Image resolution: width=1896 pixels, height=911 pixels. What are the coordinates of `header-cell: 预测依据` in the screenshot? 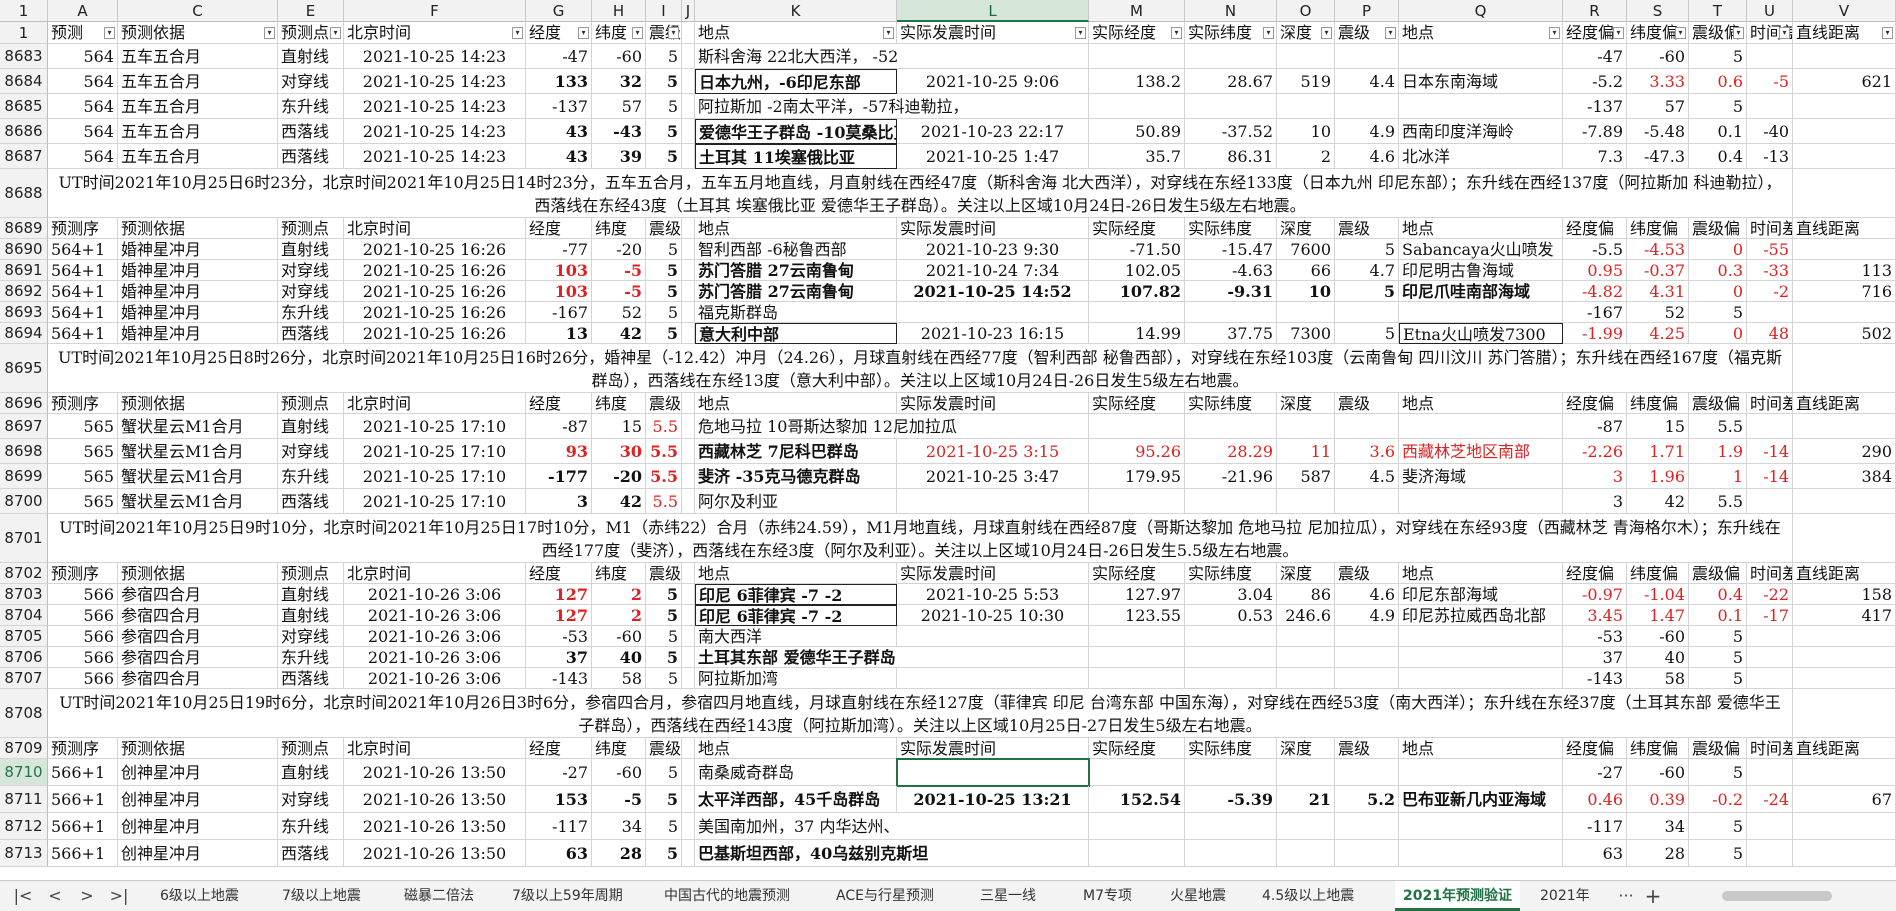 It's located at (198, 573).